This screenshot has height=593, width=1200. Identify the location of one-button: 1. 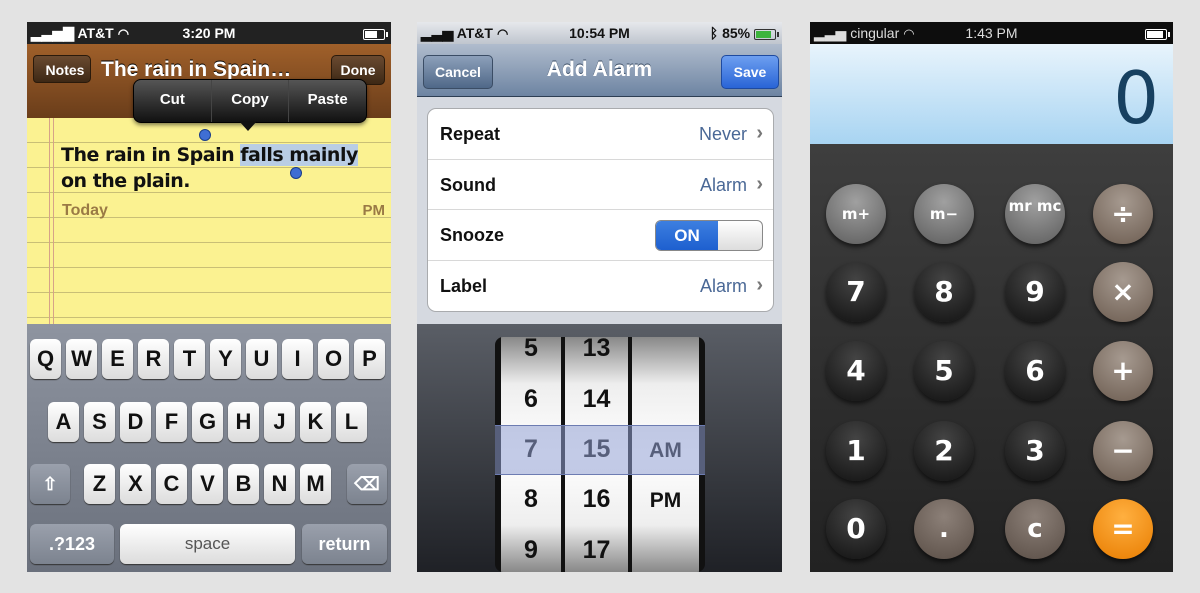
(856, 451).